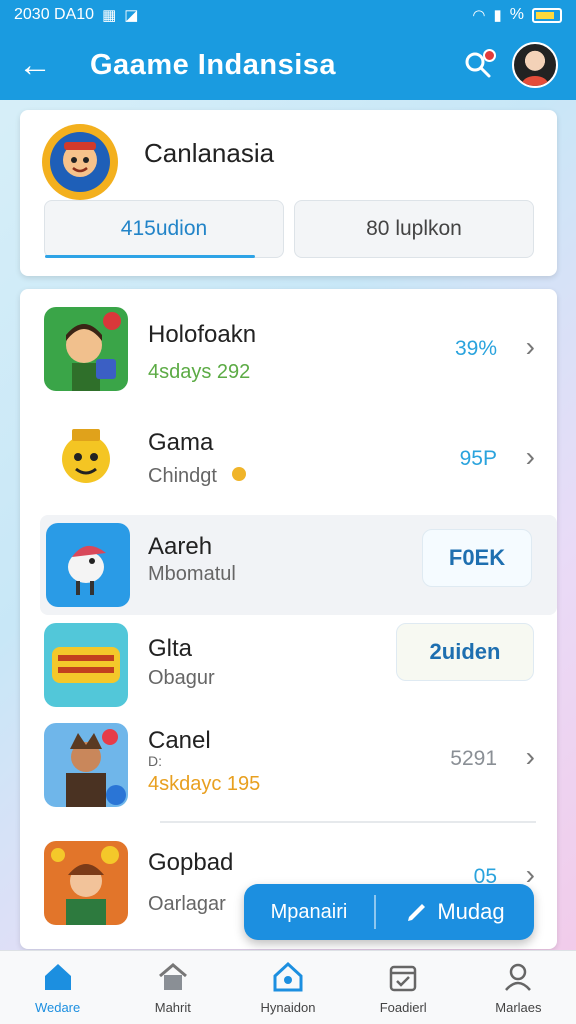 The image size is (576, 1024). I want to click on game-metric: 5291, so click(473, 758).